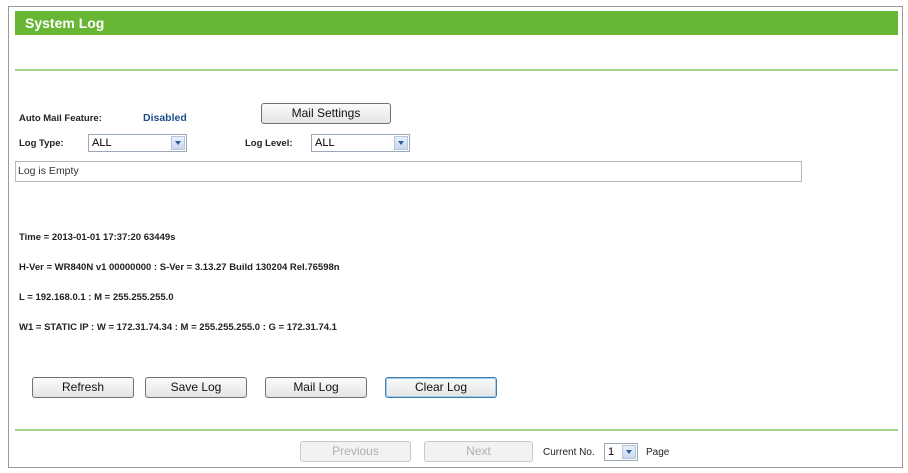 The width and height of the screenshot is (908, 473). Describe the element at coordinates (569, 452) in the screenshot. I see `current-no-label: Current No.` at that location.